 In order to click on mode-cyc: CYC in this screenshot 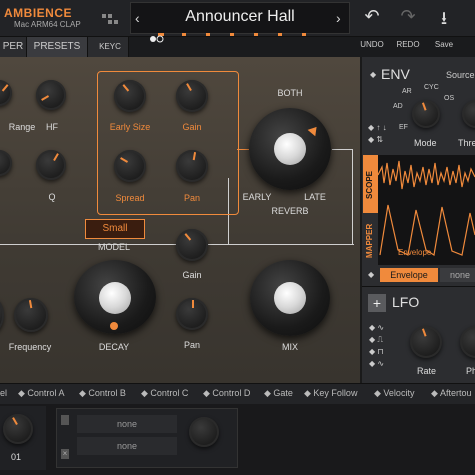, I will do `click(431, 87)`.